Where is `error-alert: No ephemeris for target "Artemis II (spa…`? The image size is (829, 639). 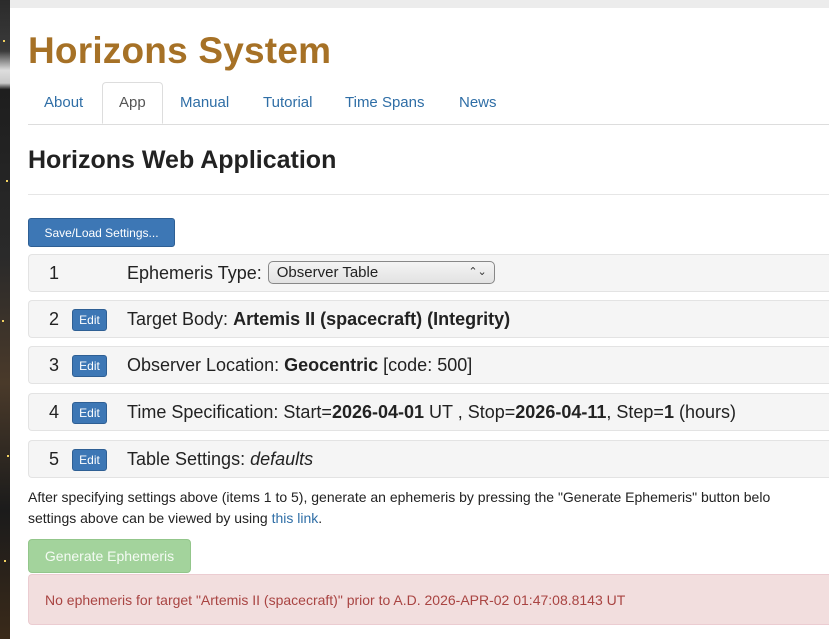 error-alert: No ephemeris for target "Artemis II (spa… is located at coordinates (428, 599).